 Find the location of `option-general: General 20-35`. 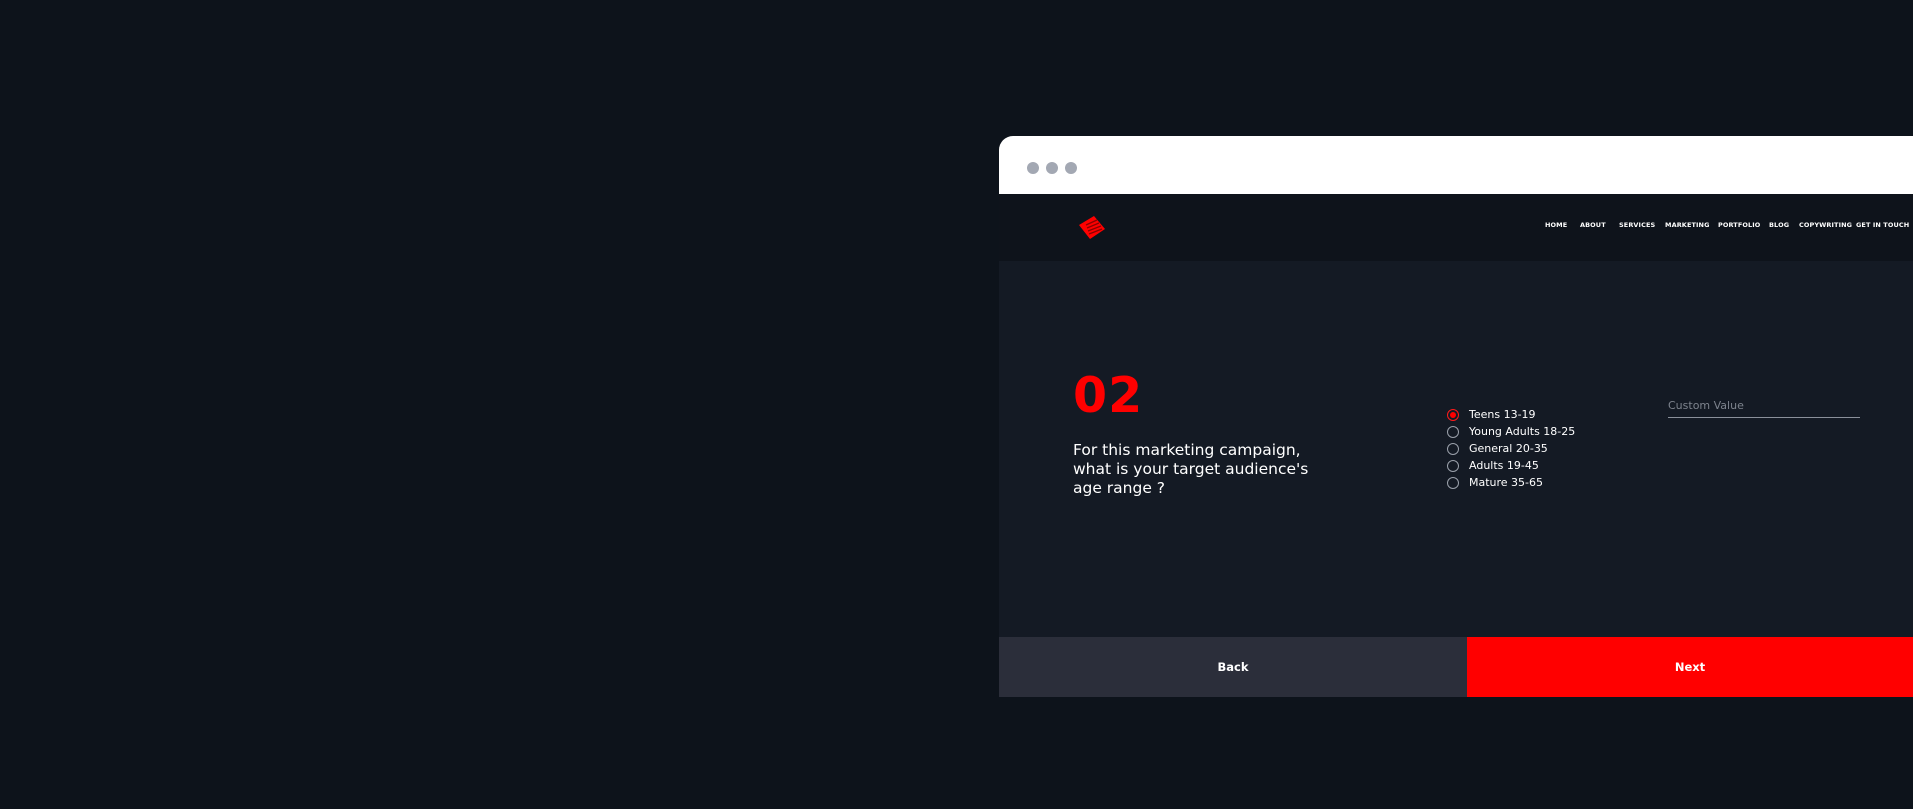

option-general: General 20-35 is located at coordinates (1527, 450).